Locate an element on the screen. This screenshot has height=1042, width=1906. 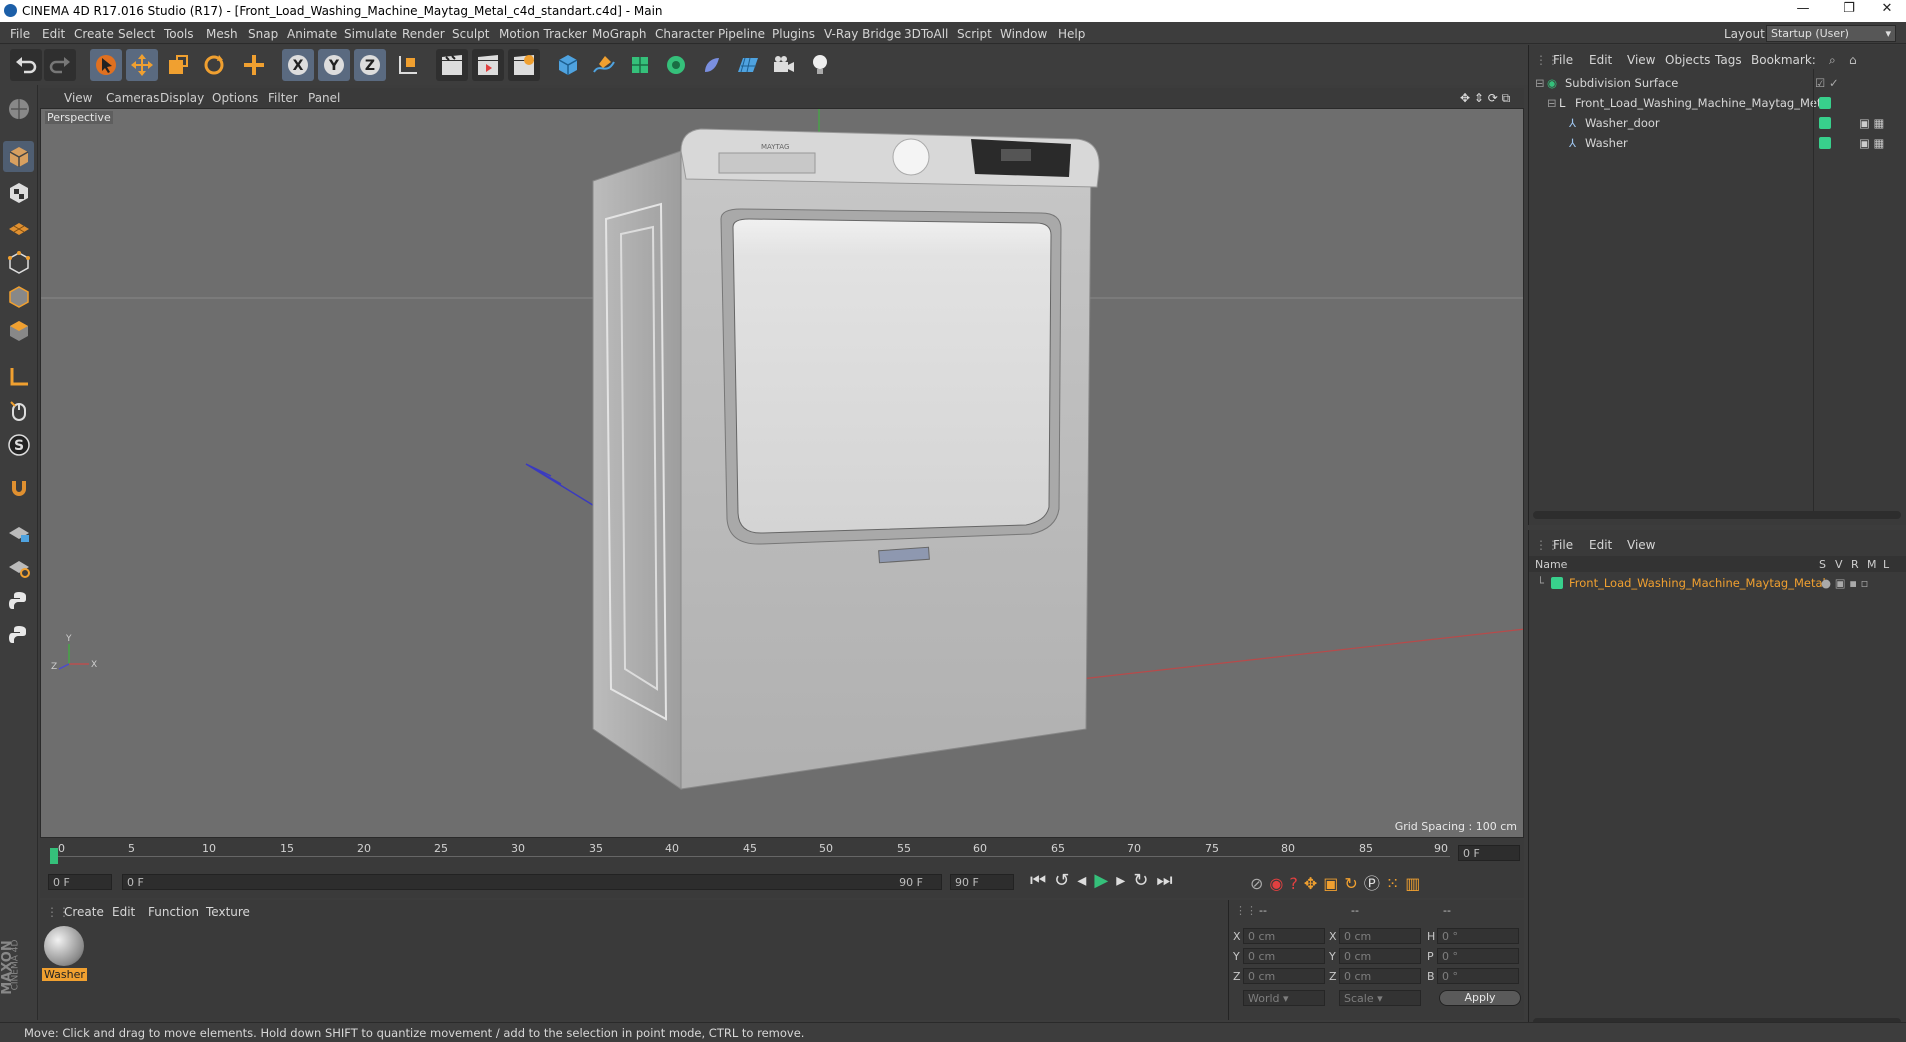
size-x-field: 0 cm is located at coordinates (1380, 936).